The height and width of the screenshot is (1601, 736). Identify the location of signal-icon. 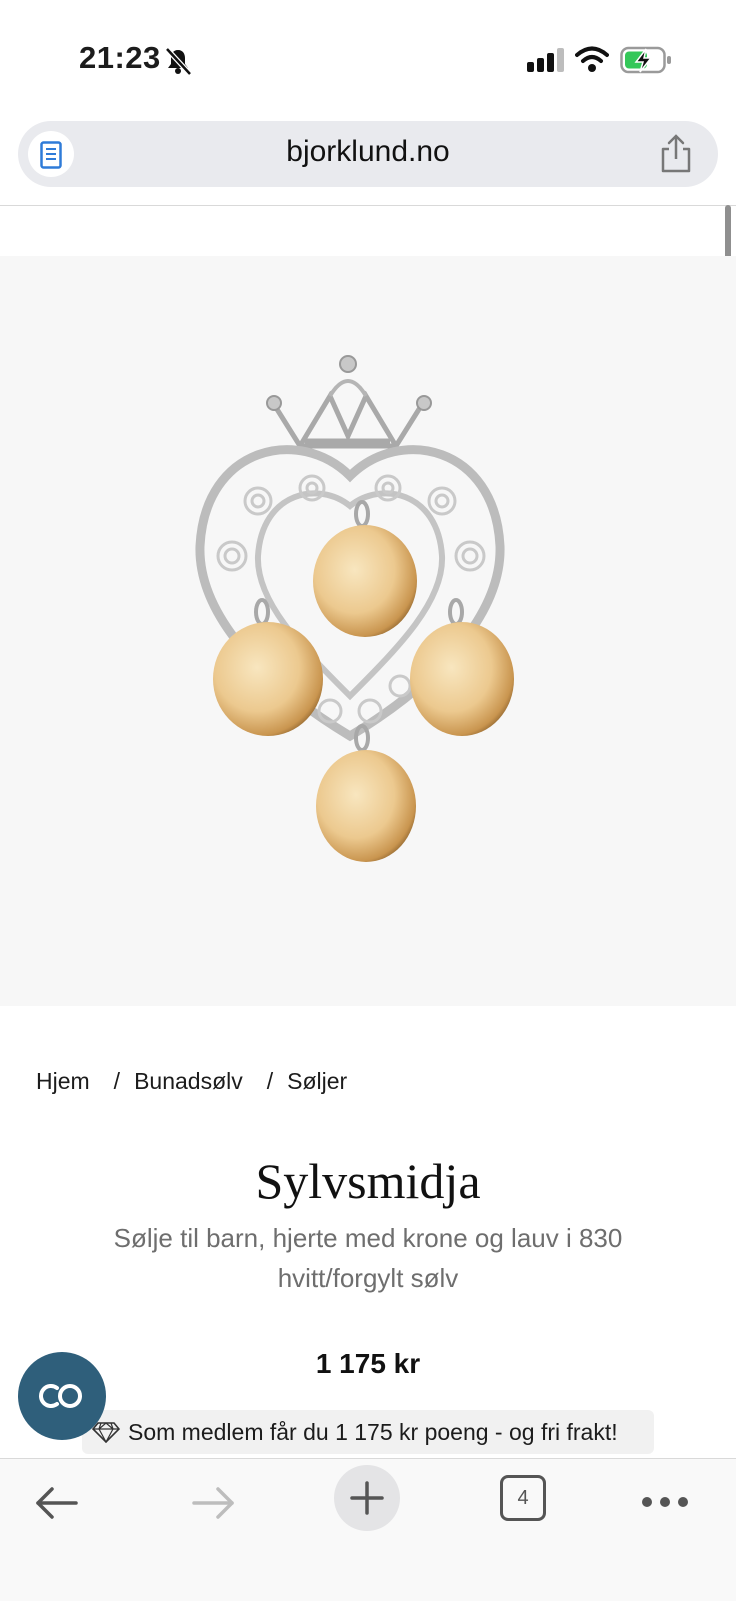
(545, 60).